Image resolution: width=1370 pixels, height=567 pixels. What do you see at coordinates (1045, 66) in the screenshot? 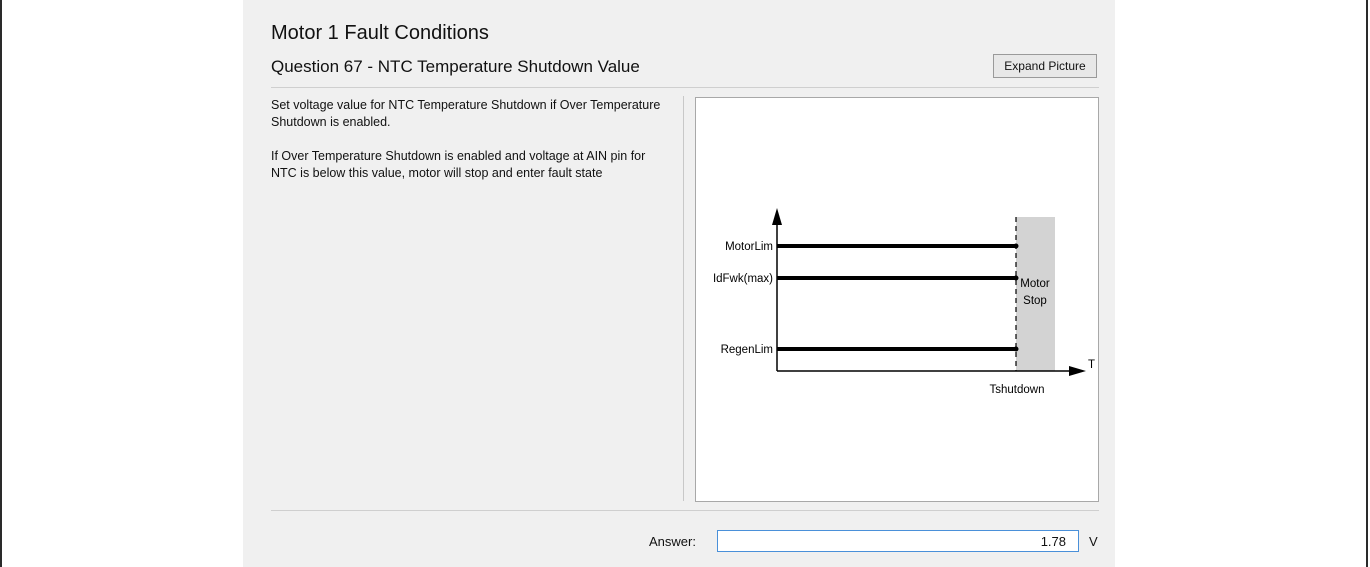
I see `expand-picture-button: Expand Picture` at bounding box center [1045, 66].